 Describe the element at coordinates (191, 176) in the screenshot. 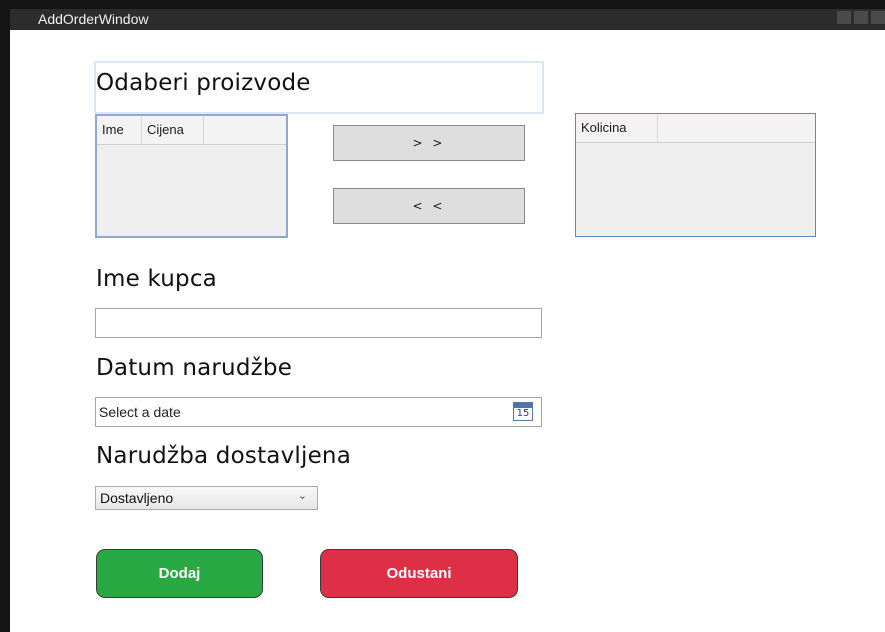

I see `products-grid: Ime Cijena` at that location.